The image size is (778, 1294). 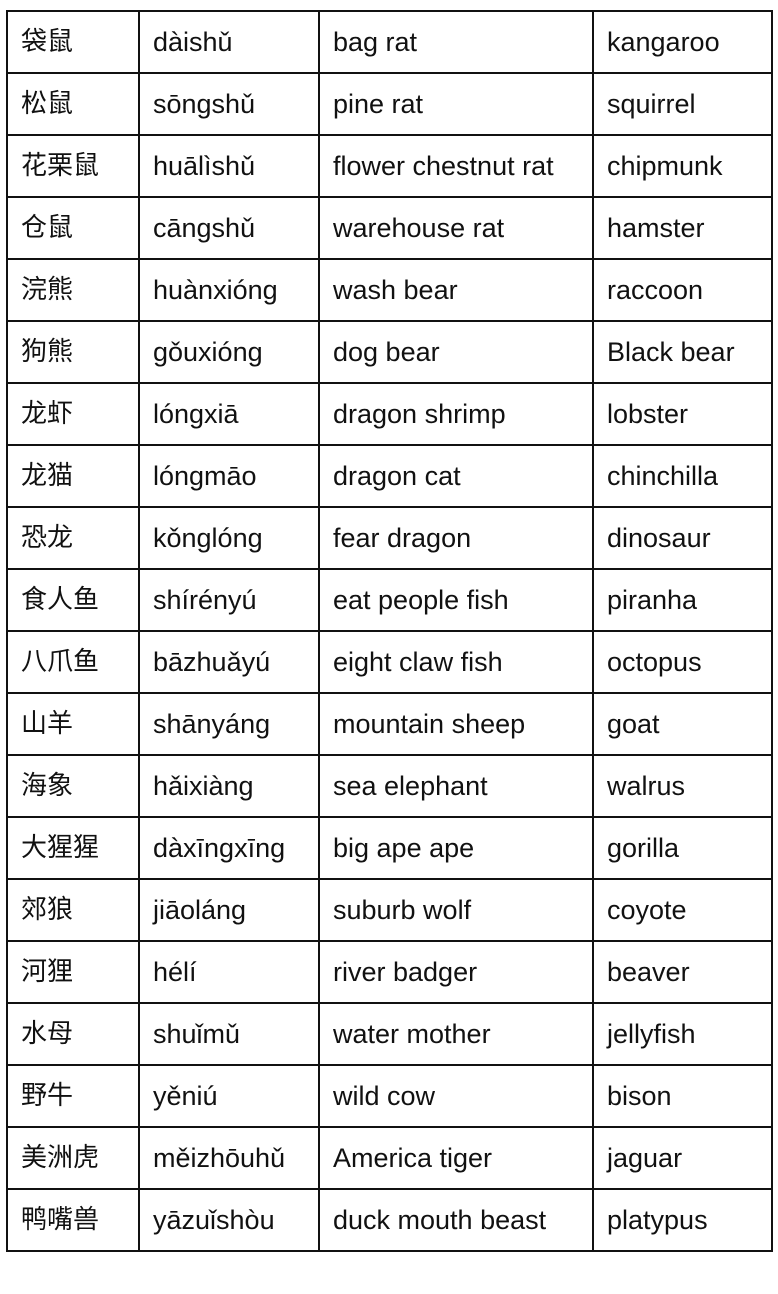 I want to click on table-row: 大猩猩 dàxīngxīng big ape ape gorilla, so click(x=389, y=848).